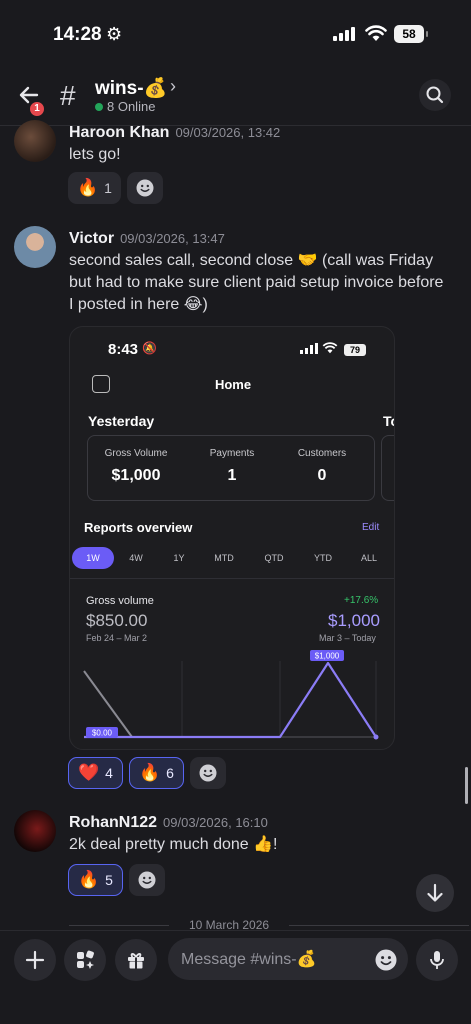 The width and height of the screenshot is (471, 1024). Describe the element at coordinates (274, 558) in the screenshot. I see `range-qtd: QTD` at that location.